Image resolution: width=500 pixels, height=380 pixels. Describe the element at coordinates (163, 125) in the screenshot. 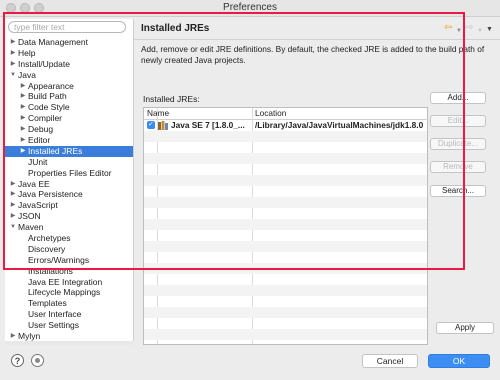

I see `java-jre-icon` at that location.